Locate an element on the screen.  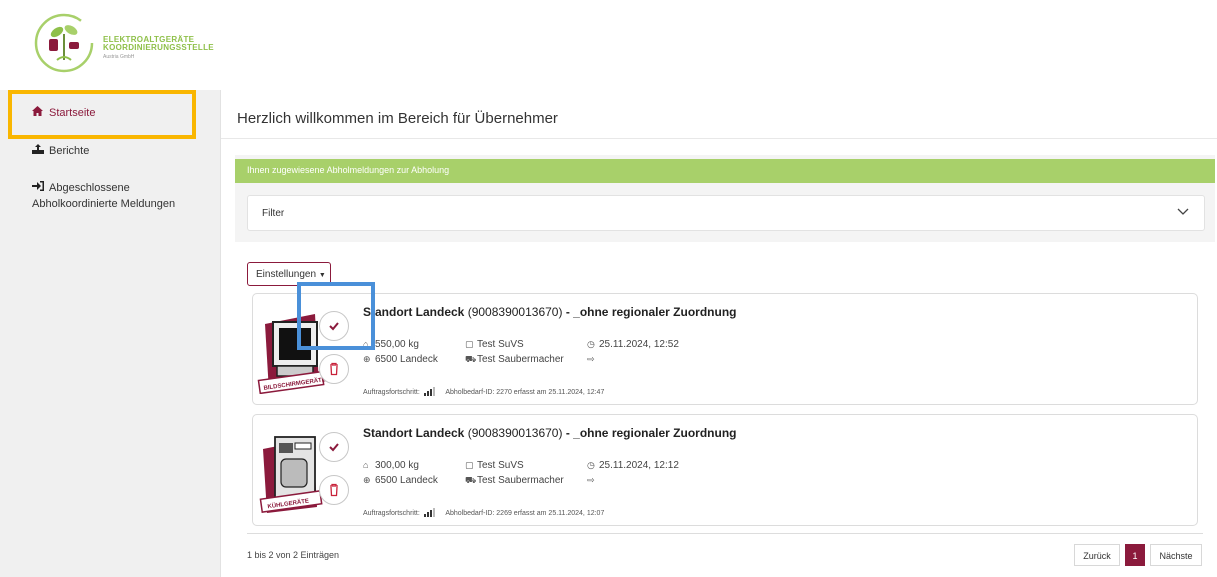
pagination-prev: Zurück is located at coordinates (1097, 555).